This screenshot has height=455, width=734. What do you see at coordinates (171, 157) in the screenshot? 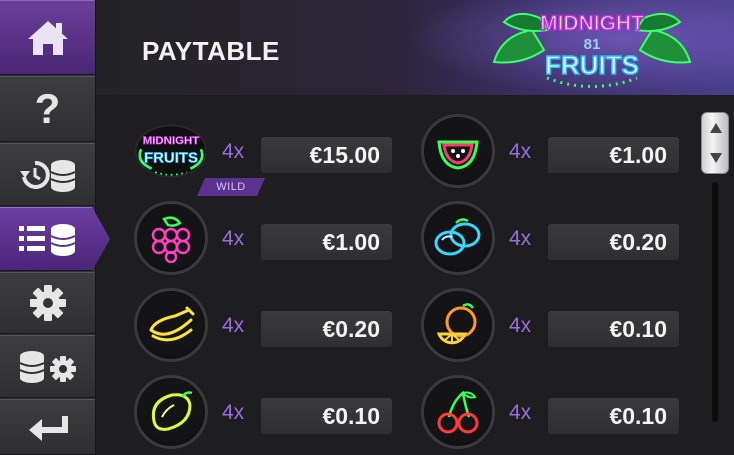
I see `svg-text: FRUITS` at bounding box center [171, 157].